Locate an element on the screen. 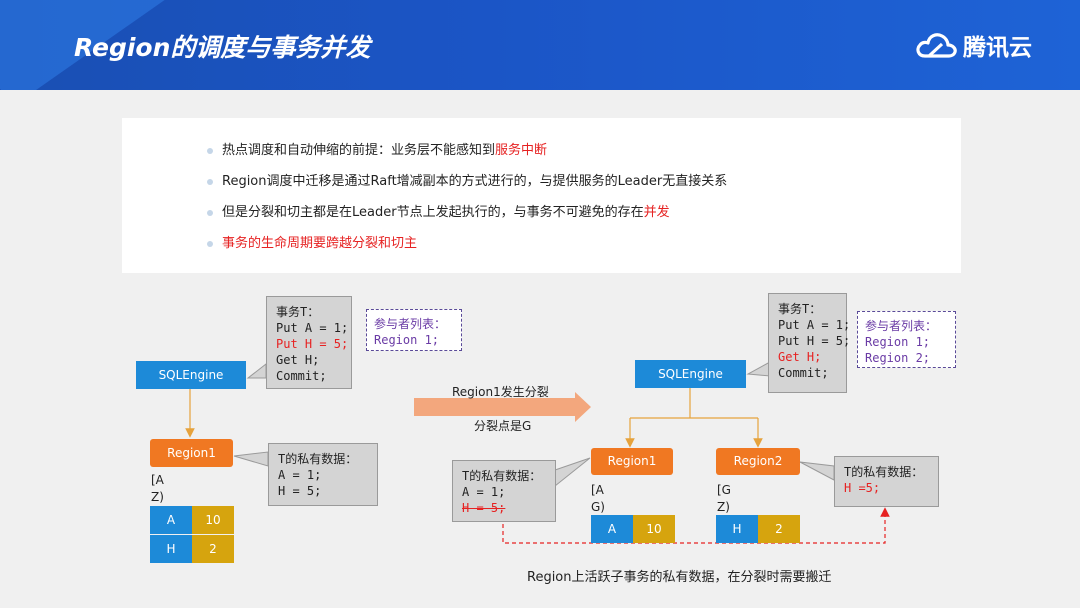 This screenshot has width=1080, height=608. private-data-box: T的私有数据： H =5; is located at coordinates (886, 481).